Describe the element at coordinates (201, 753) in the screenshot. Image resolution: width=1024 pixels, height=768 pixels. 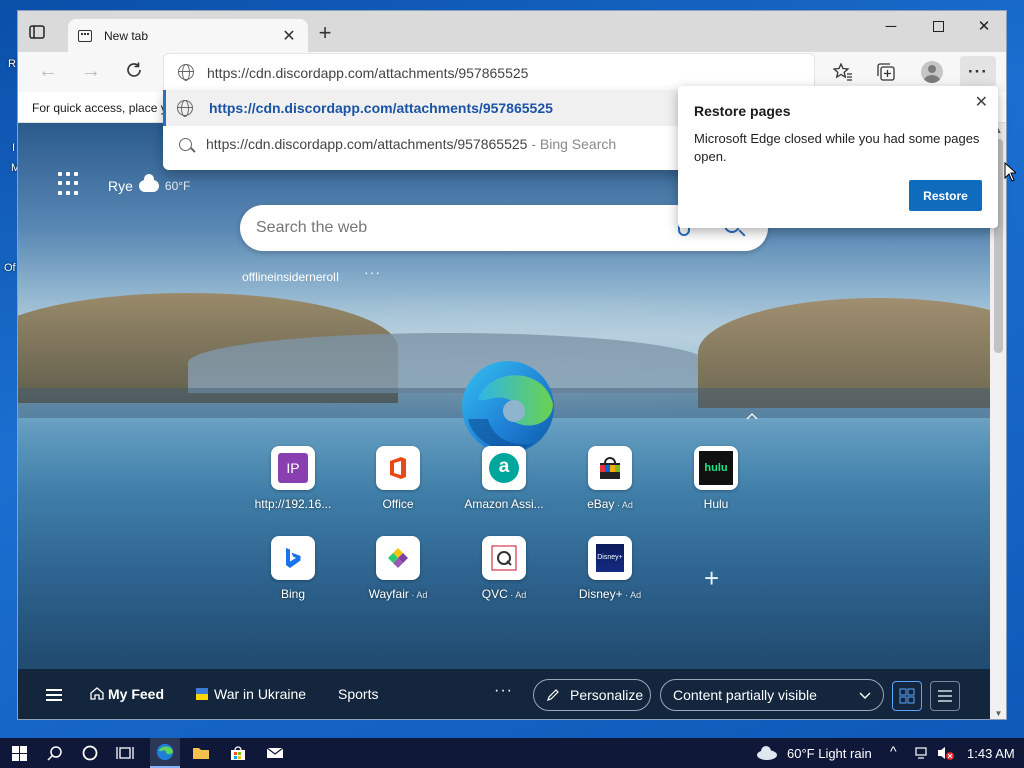
I see `file-explorer-button` at that location.